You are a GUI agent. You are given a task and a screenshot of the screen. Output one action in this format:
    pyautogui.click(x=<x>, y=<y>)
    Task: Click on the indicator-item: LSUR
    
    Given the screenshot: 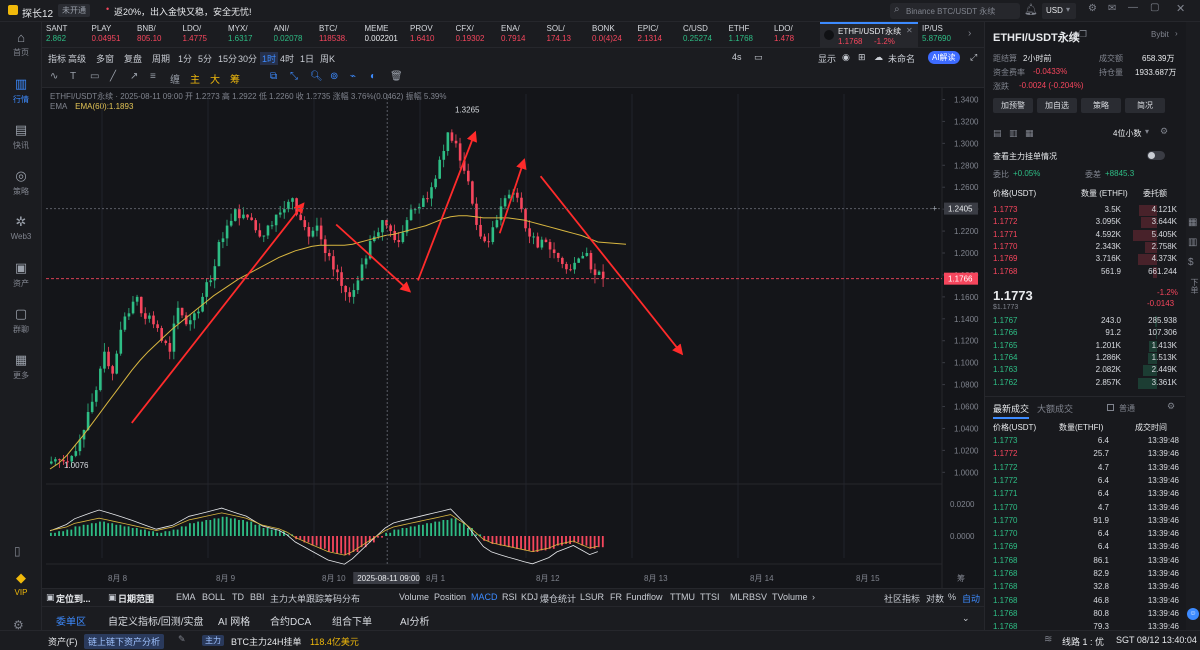 What is the action you would take?
    pyautogui.click(x=592, y=597)
    